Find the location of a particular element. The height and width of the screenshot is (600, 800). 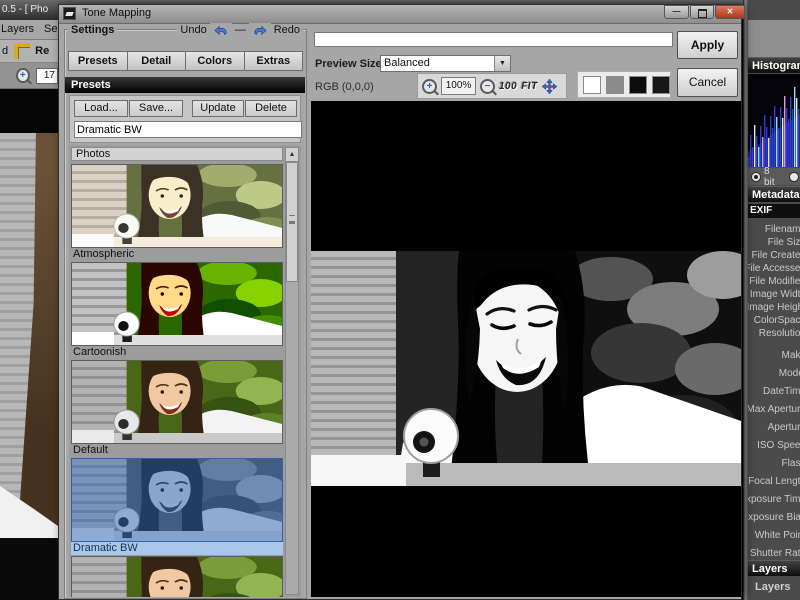

apply-button: Apply is located at coordinates (707, 45).